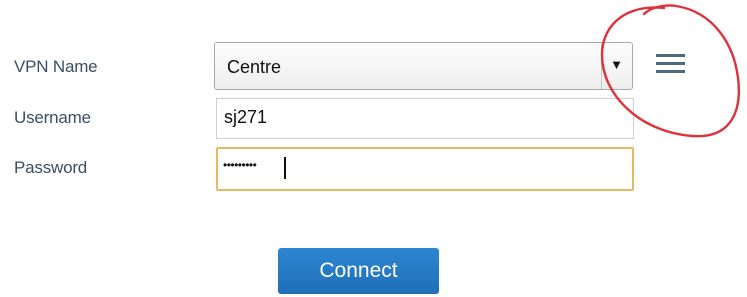 The width and height of the screenshot is (747, 297). Describe the element at coordinates (56, 66) in the screenshot. I see `vpn-name-label: VPN Name` at that location.